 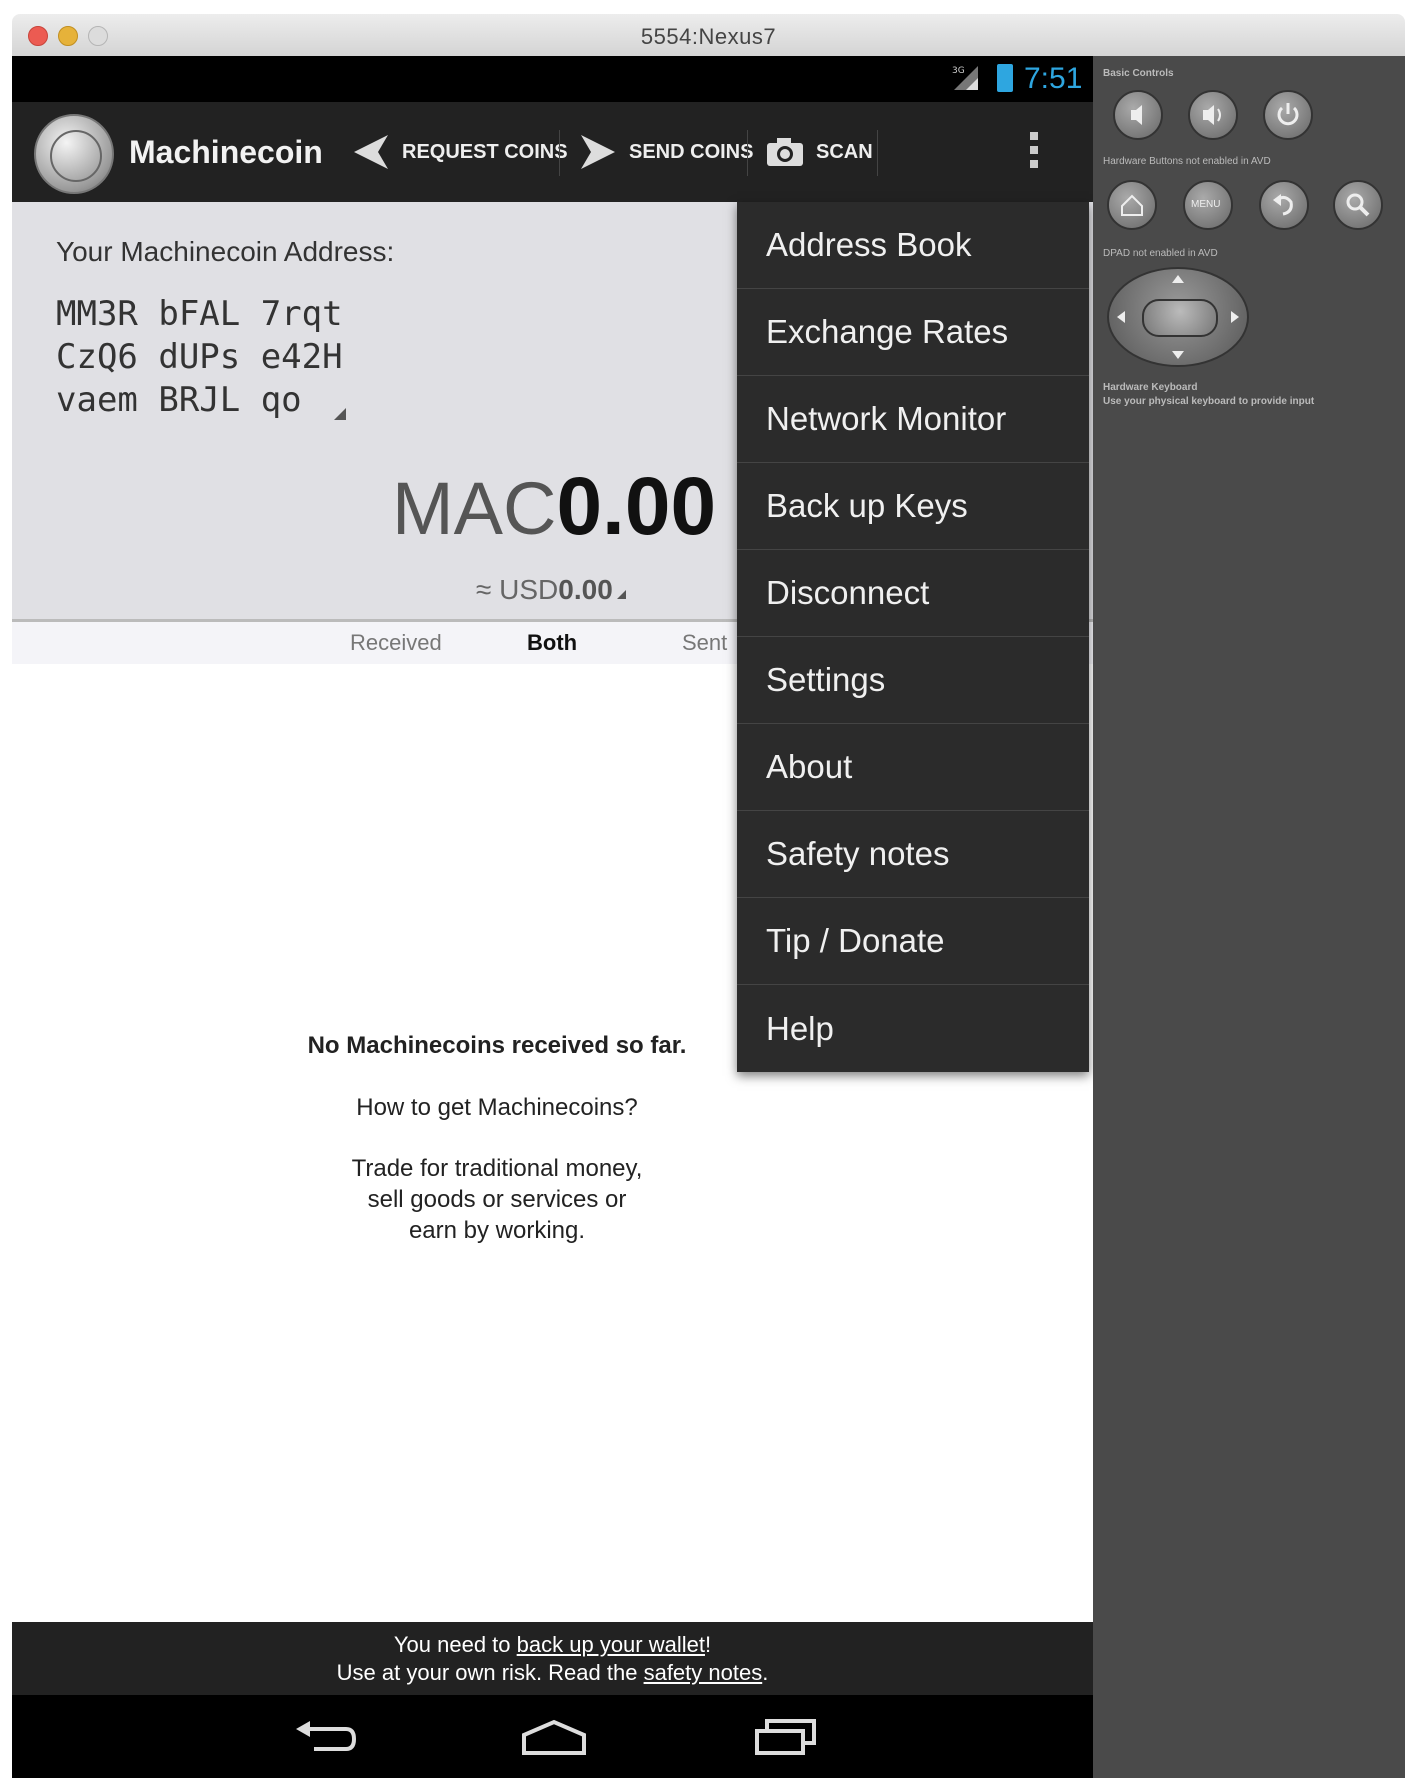 I want to click on send-coins-label: SEND COINS, so click(x=691, y=151).